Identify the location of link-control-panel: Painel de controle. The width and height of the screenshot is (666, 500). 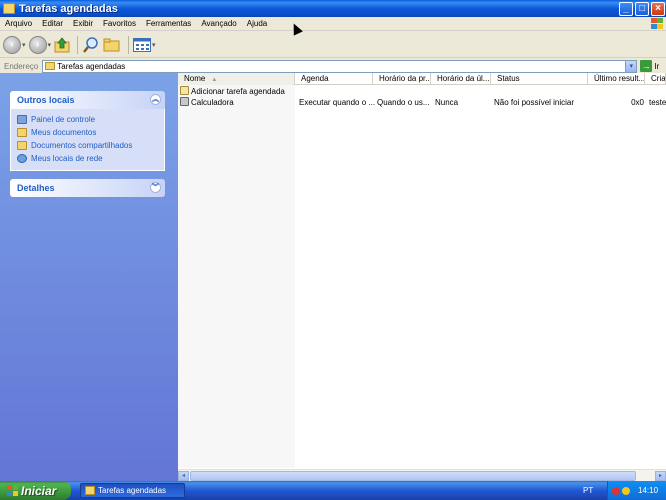
(87, 119).